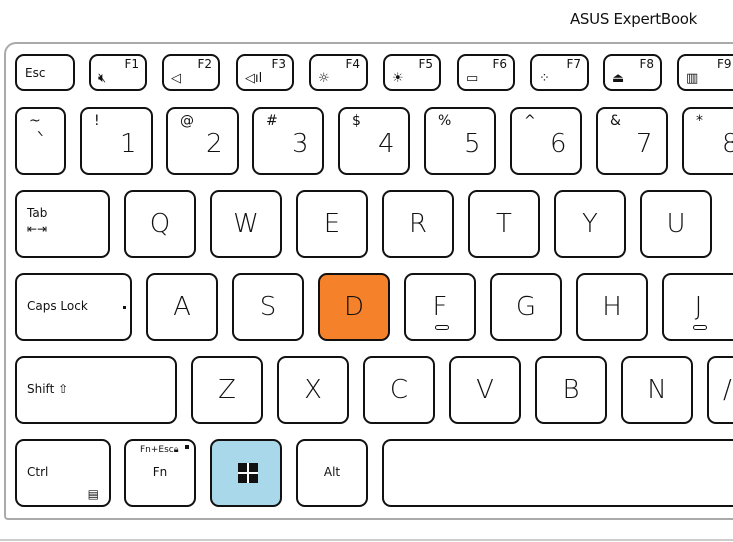 The image size is (733, 542). I want to click on shift-char: !, so click(97, 121).